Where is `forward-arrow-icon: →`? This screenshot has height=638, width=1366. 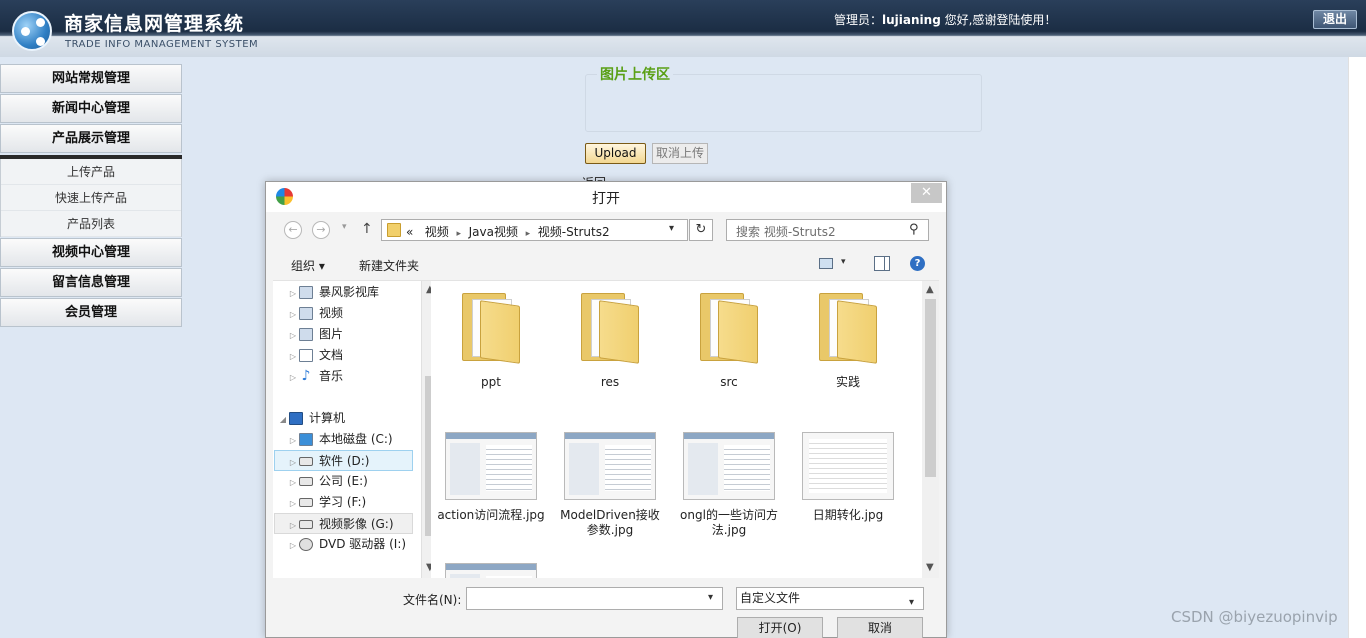
forward-arrow-icon: → is located at coordinates (321, 230).